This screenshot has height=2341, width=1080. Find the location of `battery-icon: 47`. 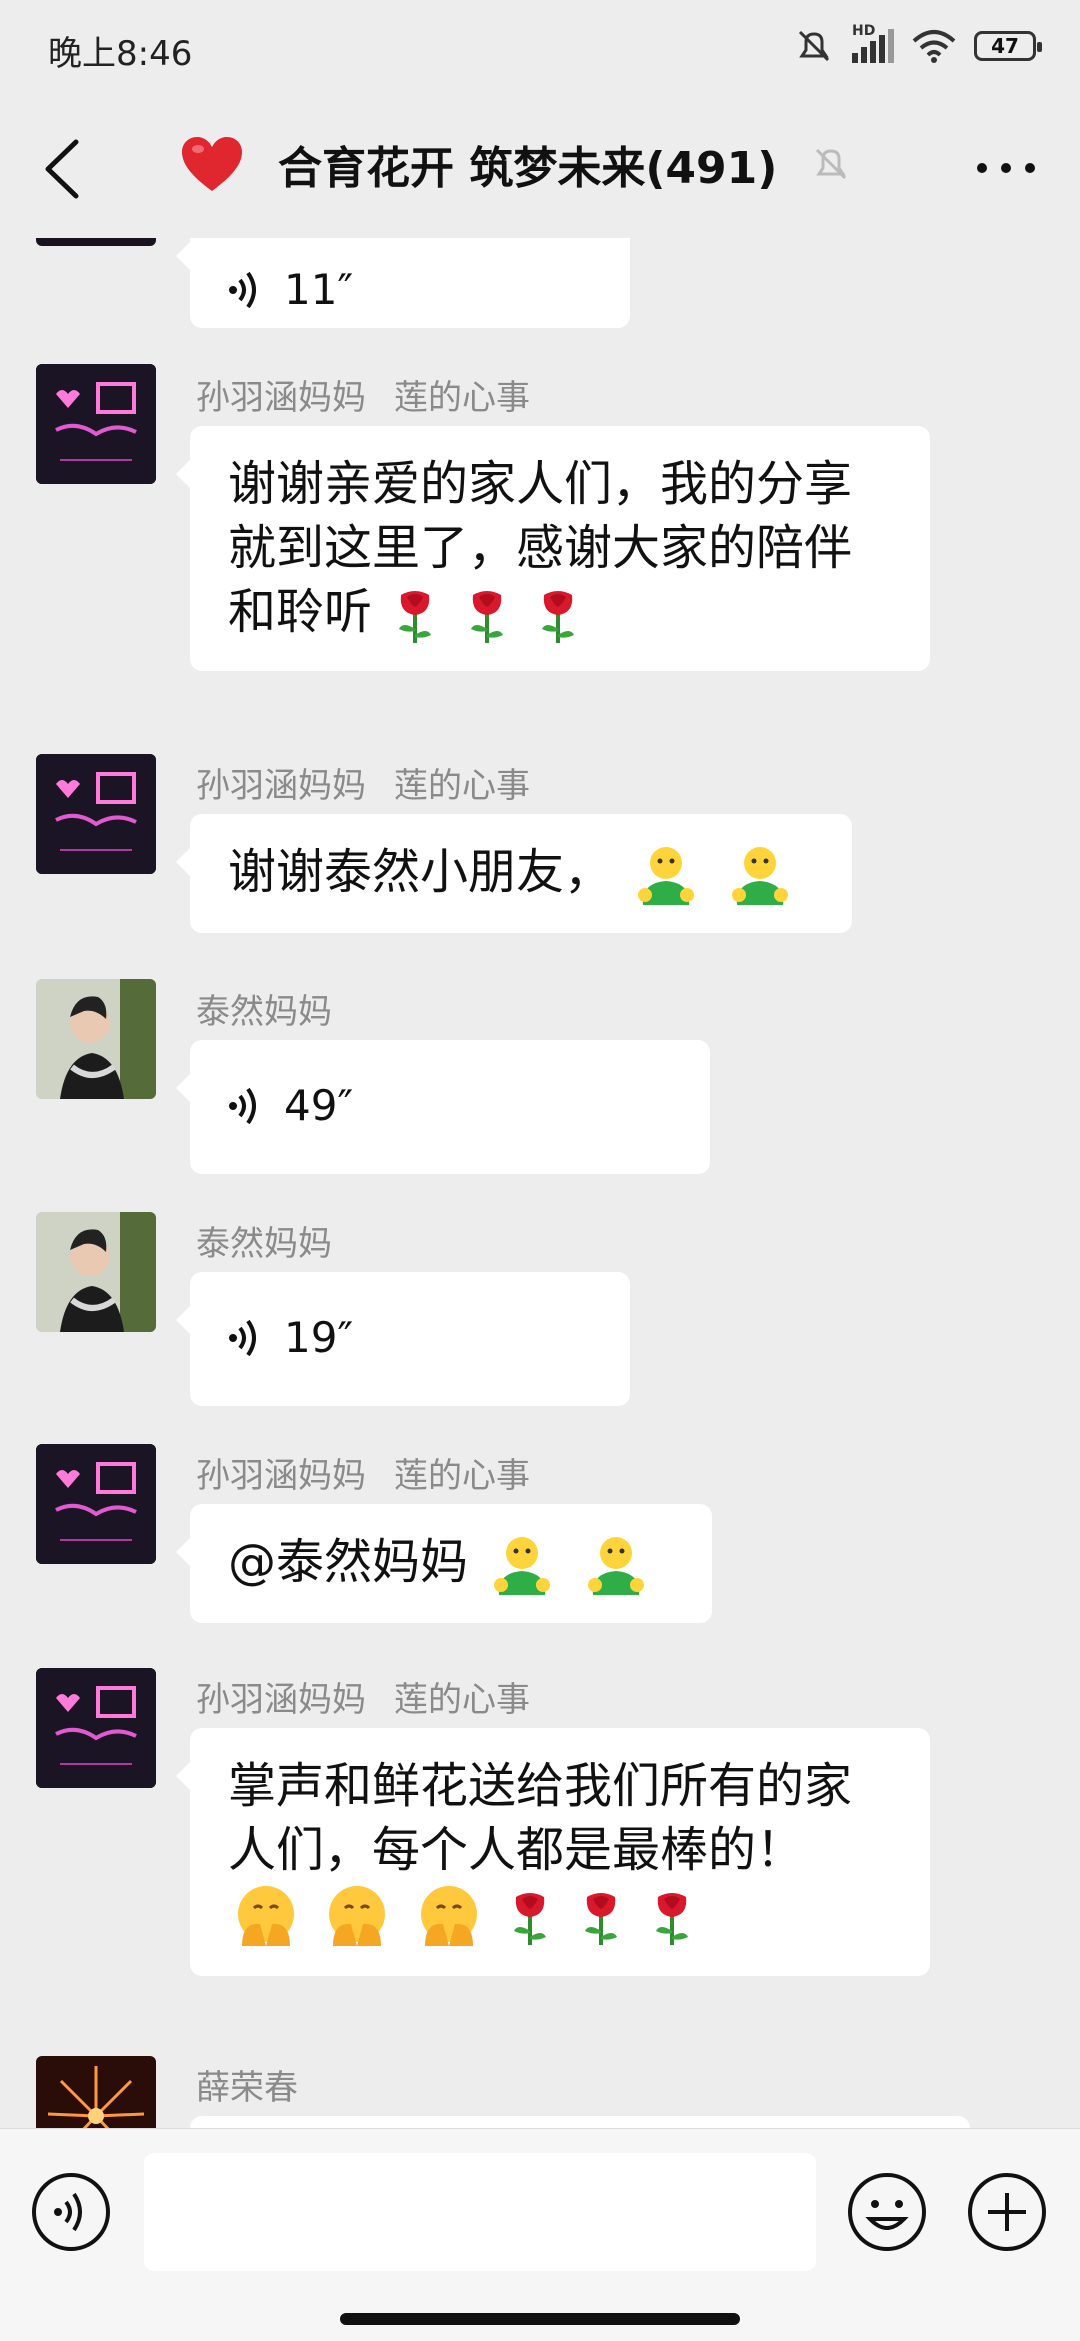

battery-icon: 47 is located at coordinates (1008, 46).